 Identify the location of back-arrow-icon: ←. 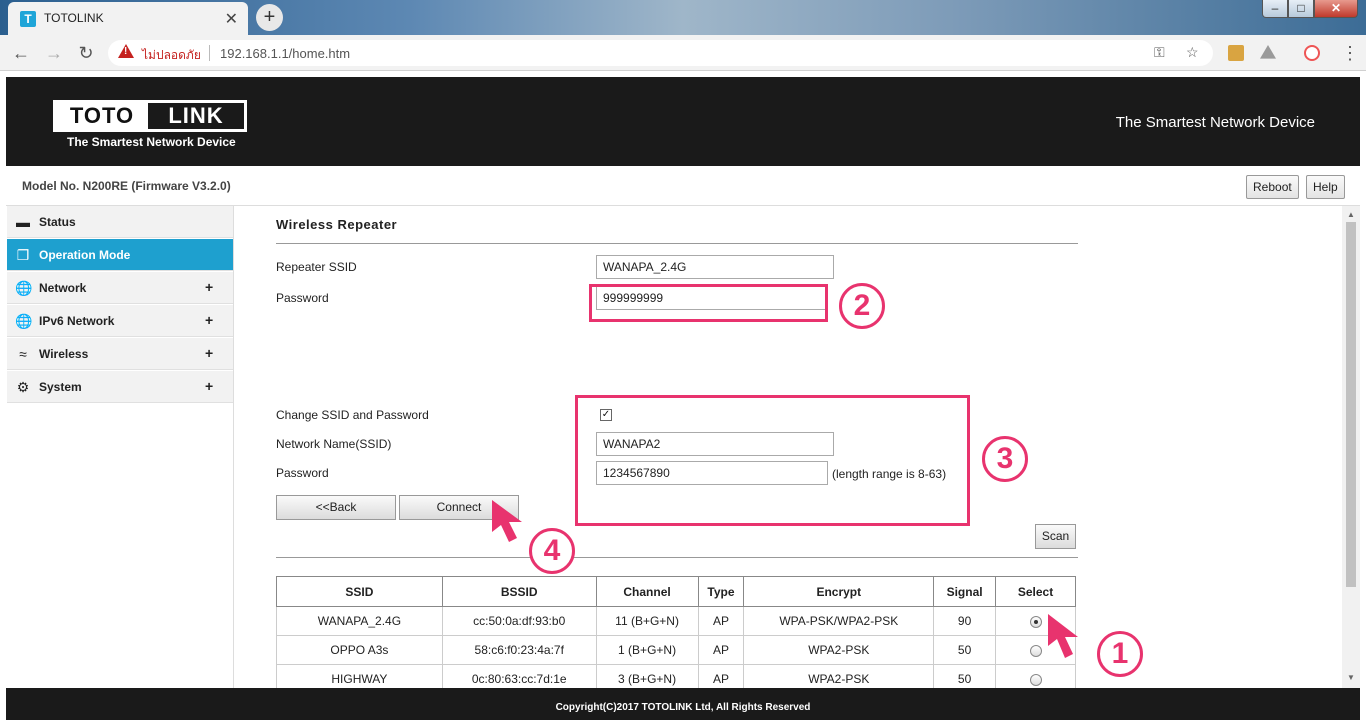
(21, 53).